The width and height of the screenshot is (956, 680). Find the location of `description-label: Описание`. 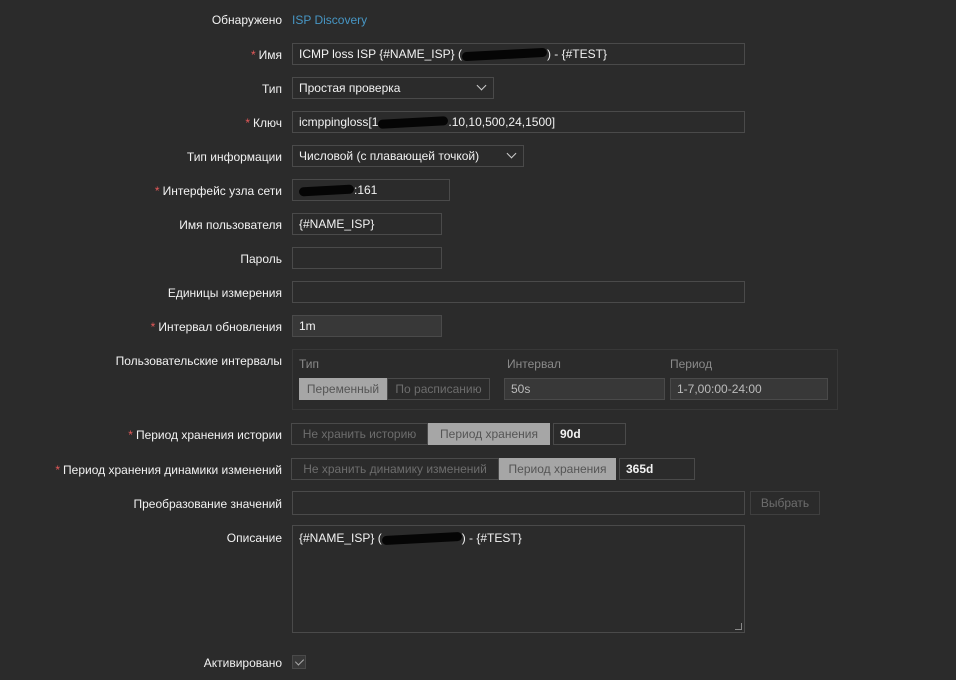

description-label: Описание is located at coordinates (254, 538).